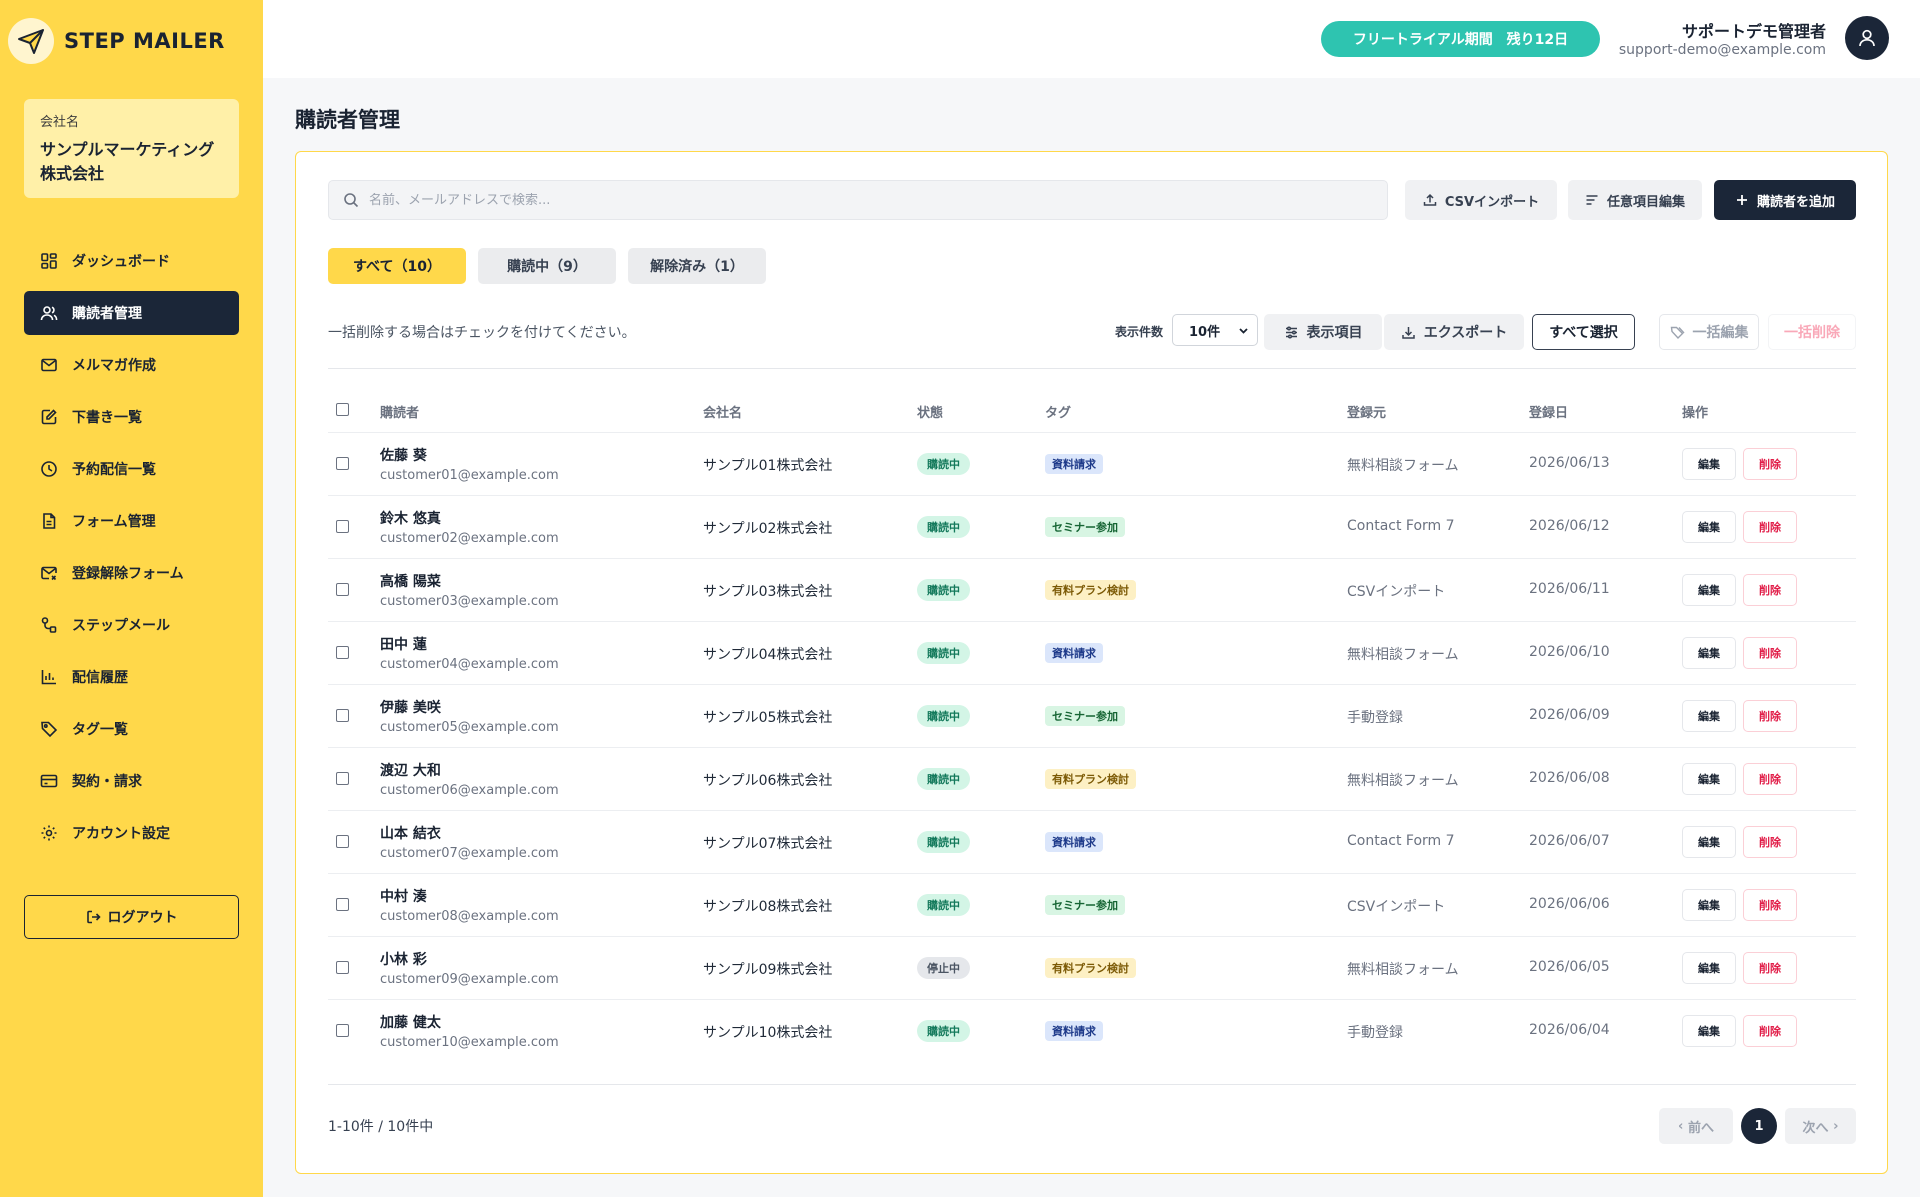 This screenshot has width=1920, height=1197. What do you see at coordinates (469, 790) in the screenshot?
I see `subscriber-email: customer06@example.com` at bounding box center [469, 790].